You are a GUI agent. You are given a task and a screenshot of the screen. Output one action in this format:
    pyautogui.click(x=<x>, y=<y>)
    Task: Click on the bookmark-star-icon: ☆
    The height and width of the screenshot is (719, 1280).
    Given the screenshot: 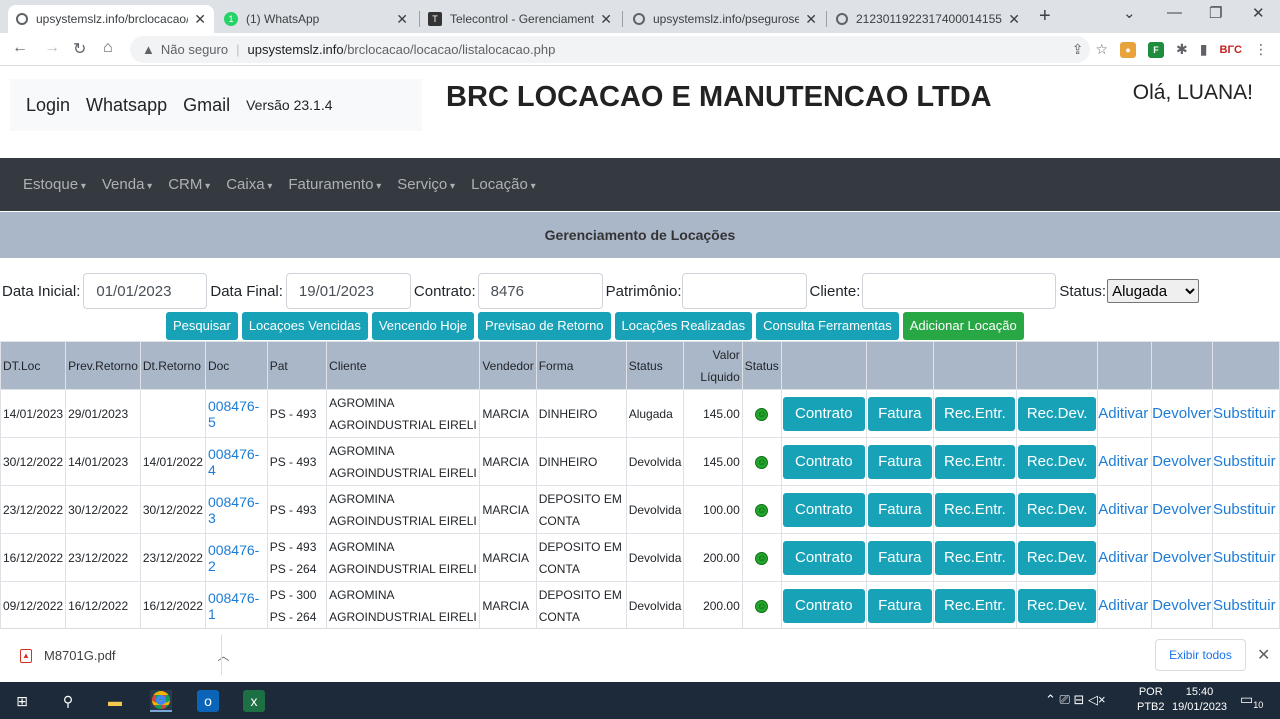 What is the action you would take?
    pyautogui.click(x=1101, y=49)
    